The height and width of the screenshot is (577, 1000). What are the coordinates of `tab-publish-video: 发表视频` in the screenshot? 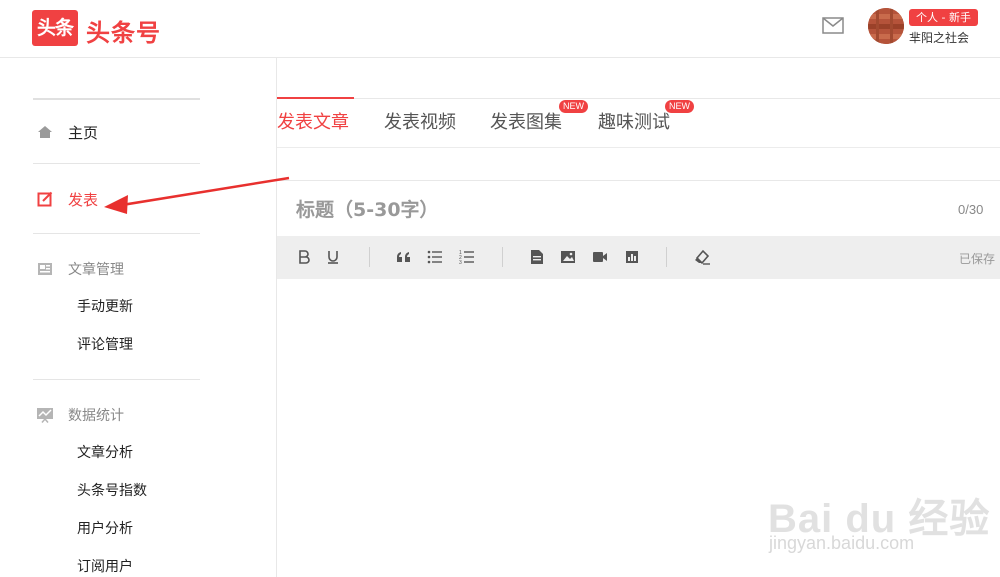 It's located at (420, 121).